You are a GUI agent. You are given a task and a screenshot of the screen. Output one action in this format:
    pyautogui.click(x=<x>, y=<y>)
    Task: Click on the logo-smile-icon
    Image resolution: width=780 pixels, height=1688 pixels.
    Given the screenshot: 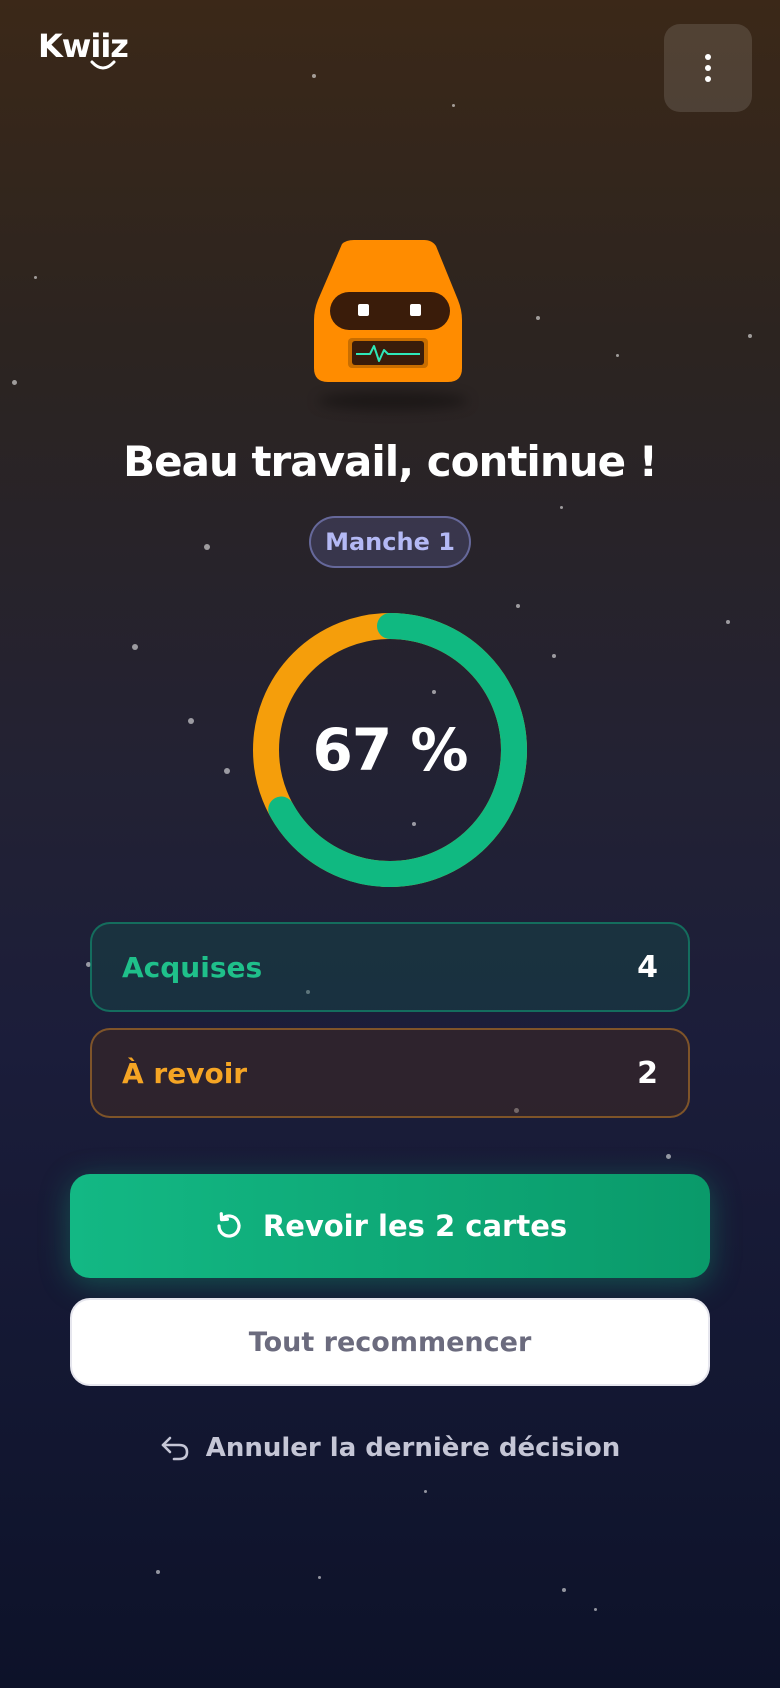 What is the action you would take?
    pyautogui.click(x=103, y=65)
    